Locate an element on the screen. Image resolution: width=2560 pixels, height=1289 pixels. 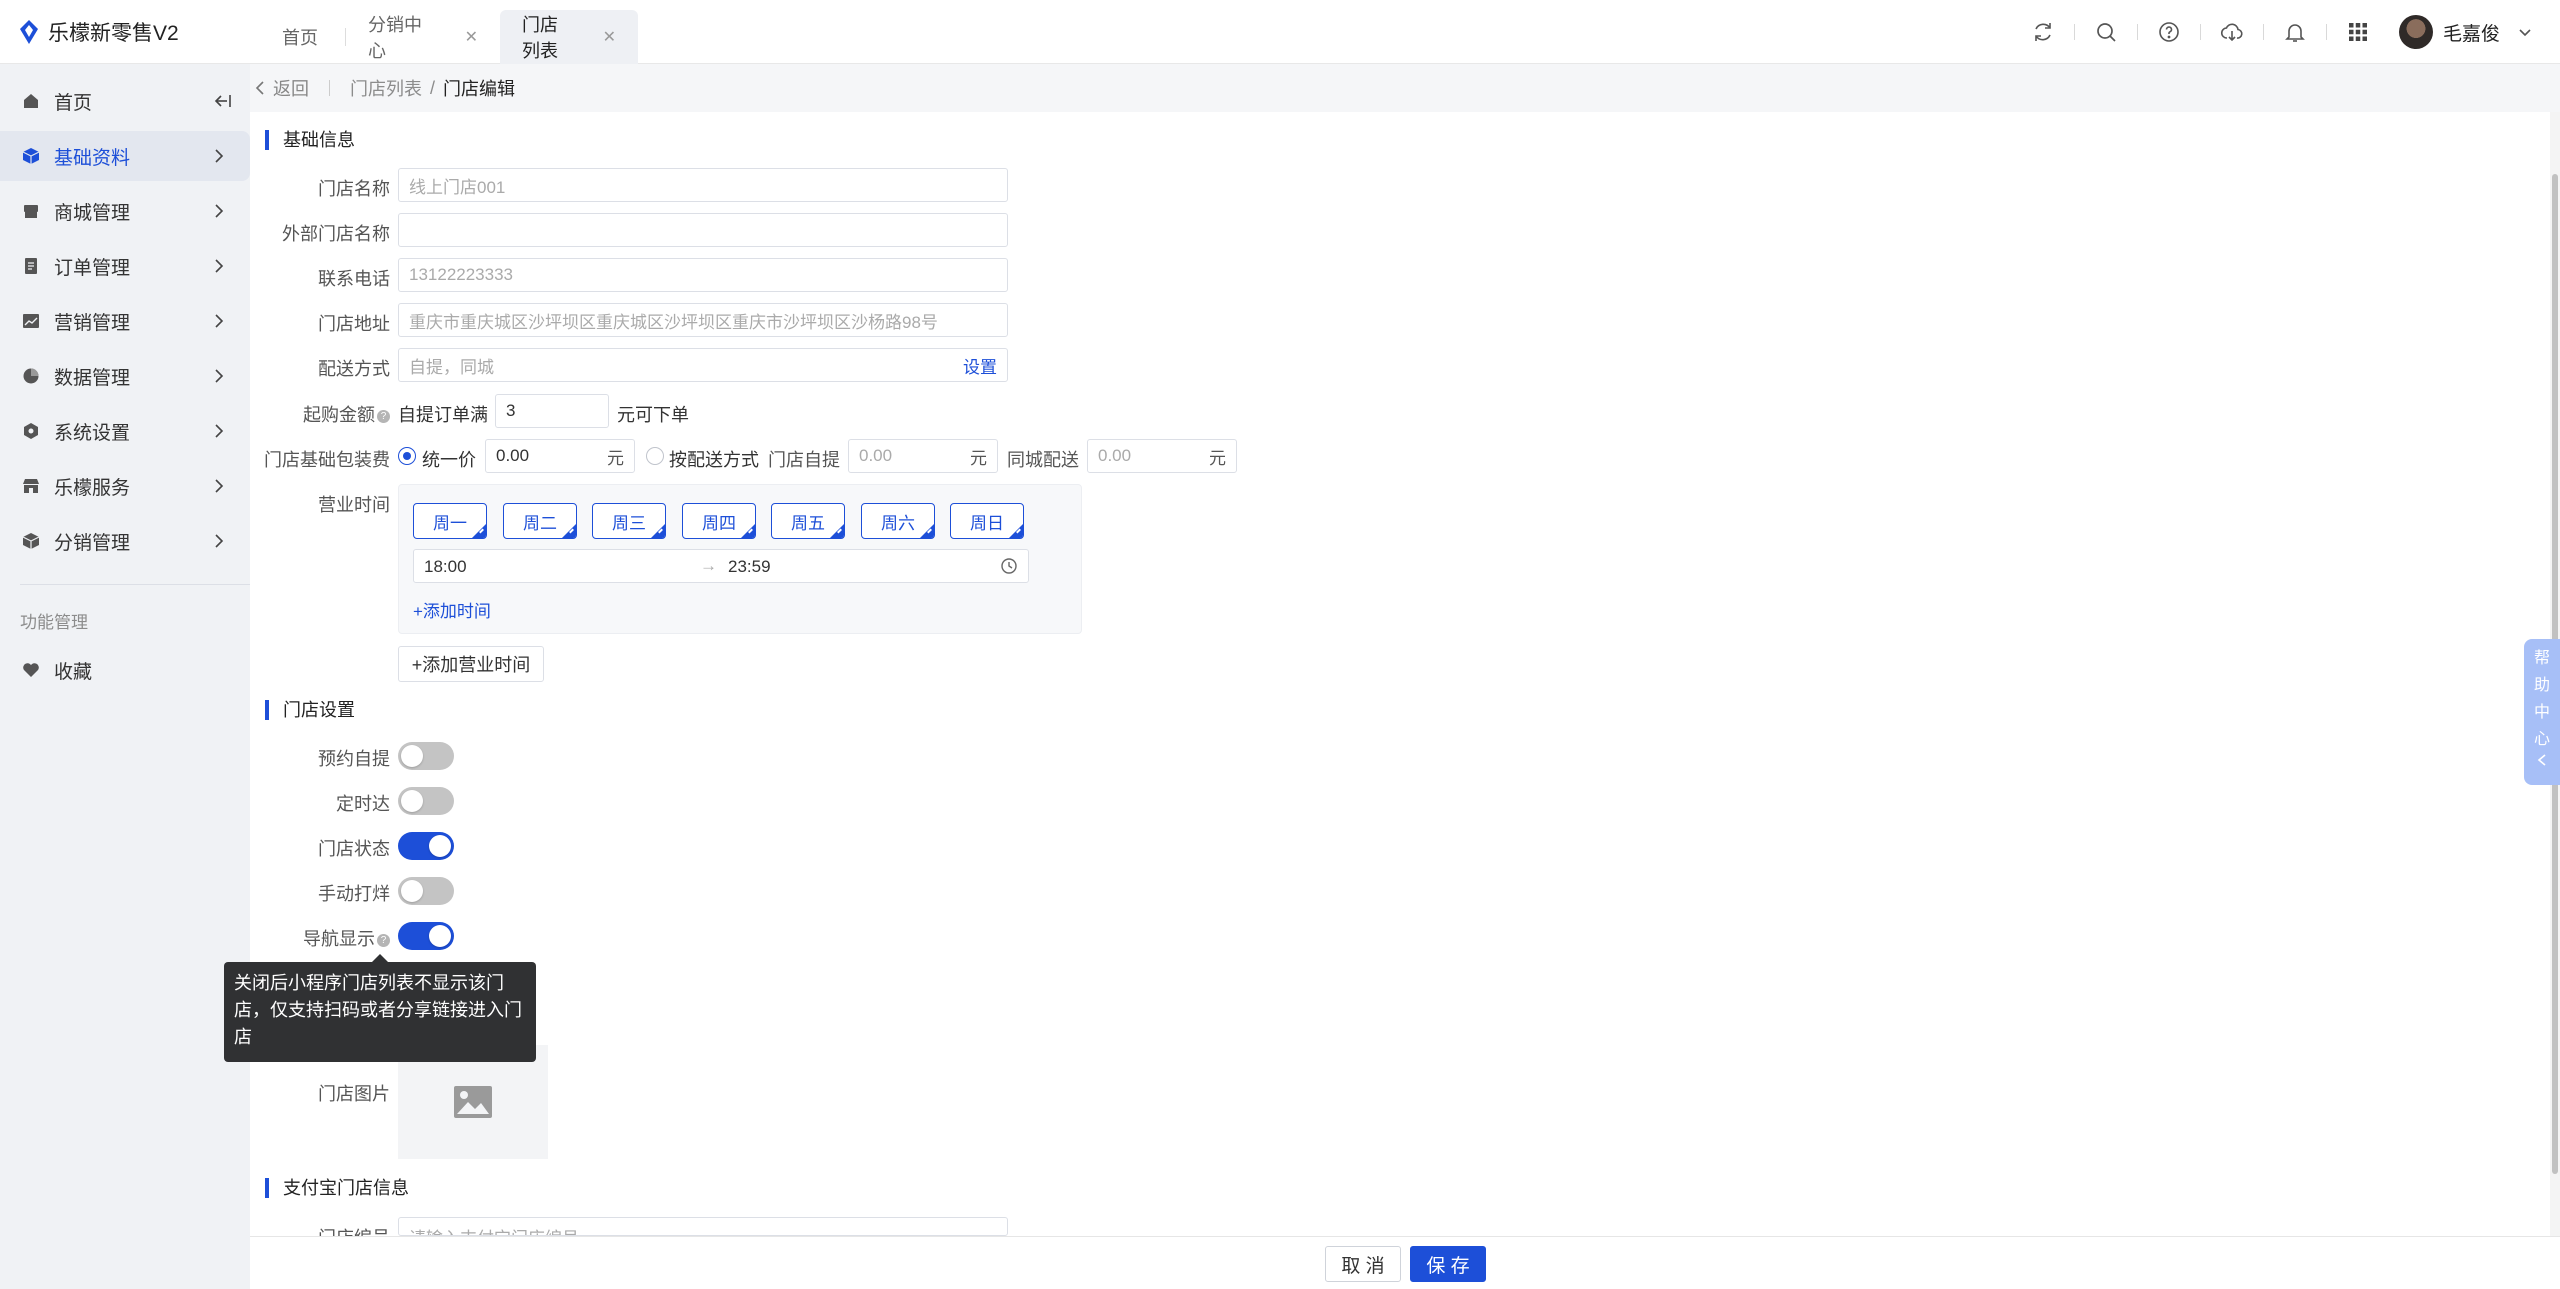
phone-input: 13122223333 is located at coordinates (703, 275).